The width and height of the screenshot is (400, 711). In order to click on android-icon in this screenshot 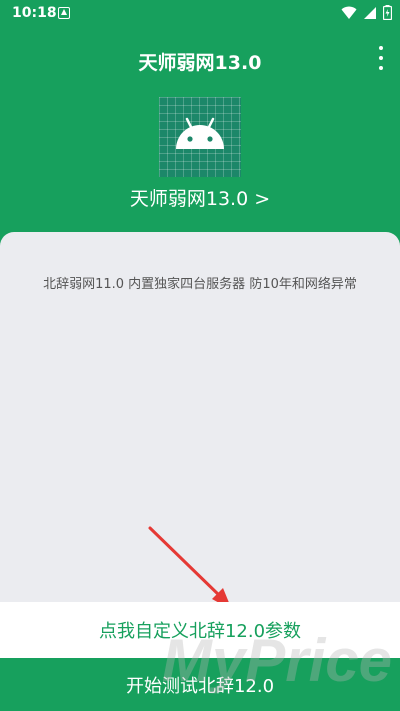, I will do `click(200, 133)`.